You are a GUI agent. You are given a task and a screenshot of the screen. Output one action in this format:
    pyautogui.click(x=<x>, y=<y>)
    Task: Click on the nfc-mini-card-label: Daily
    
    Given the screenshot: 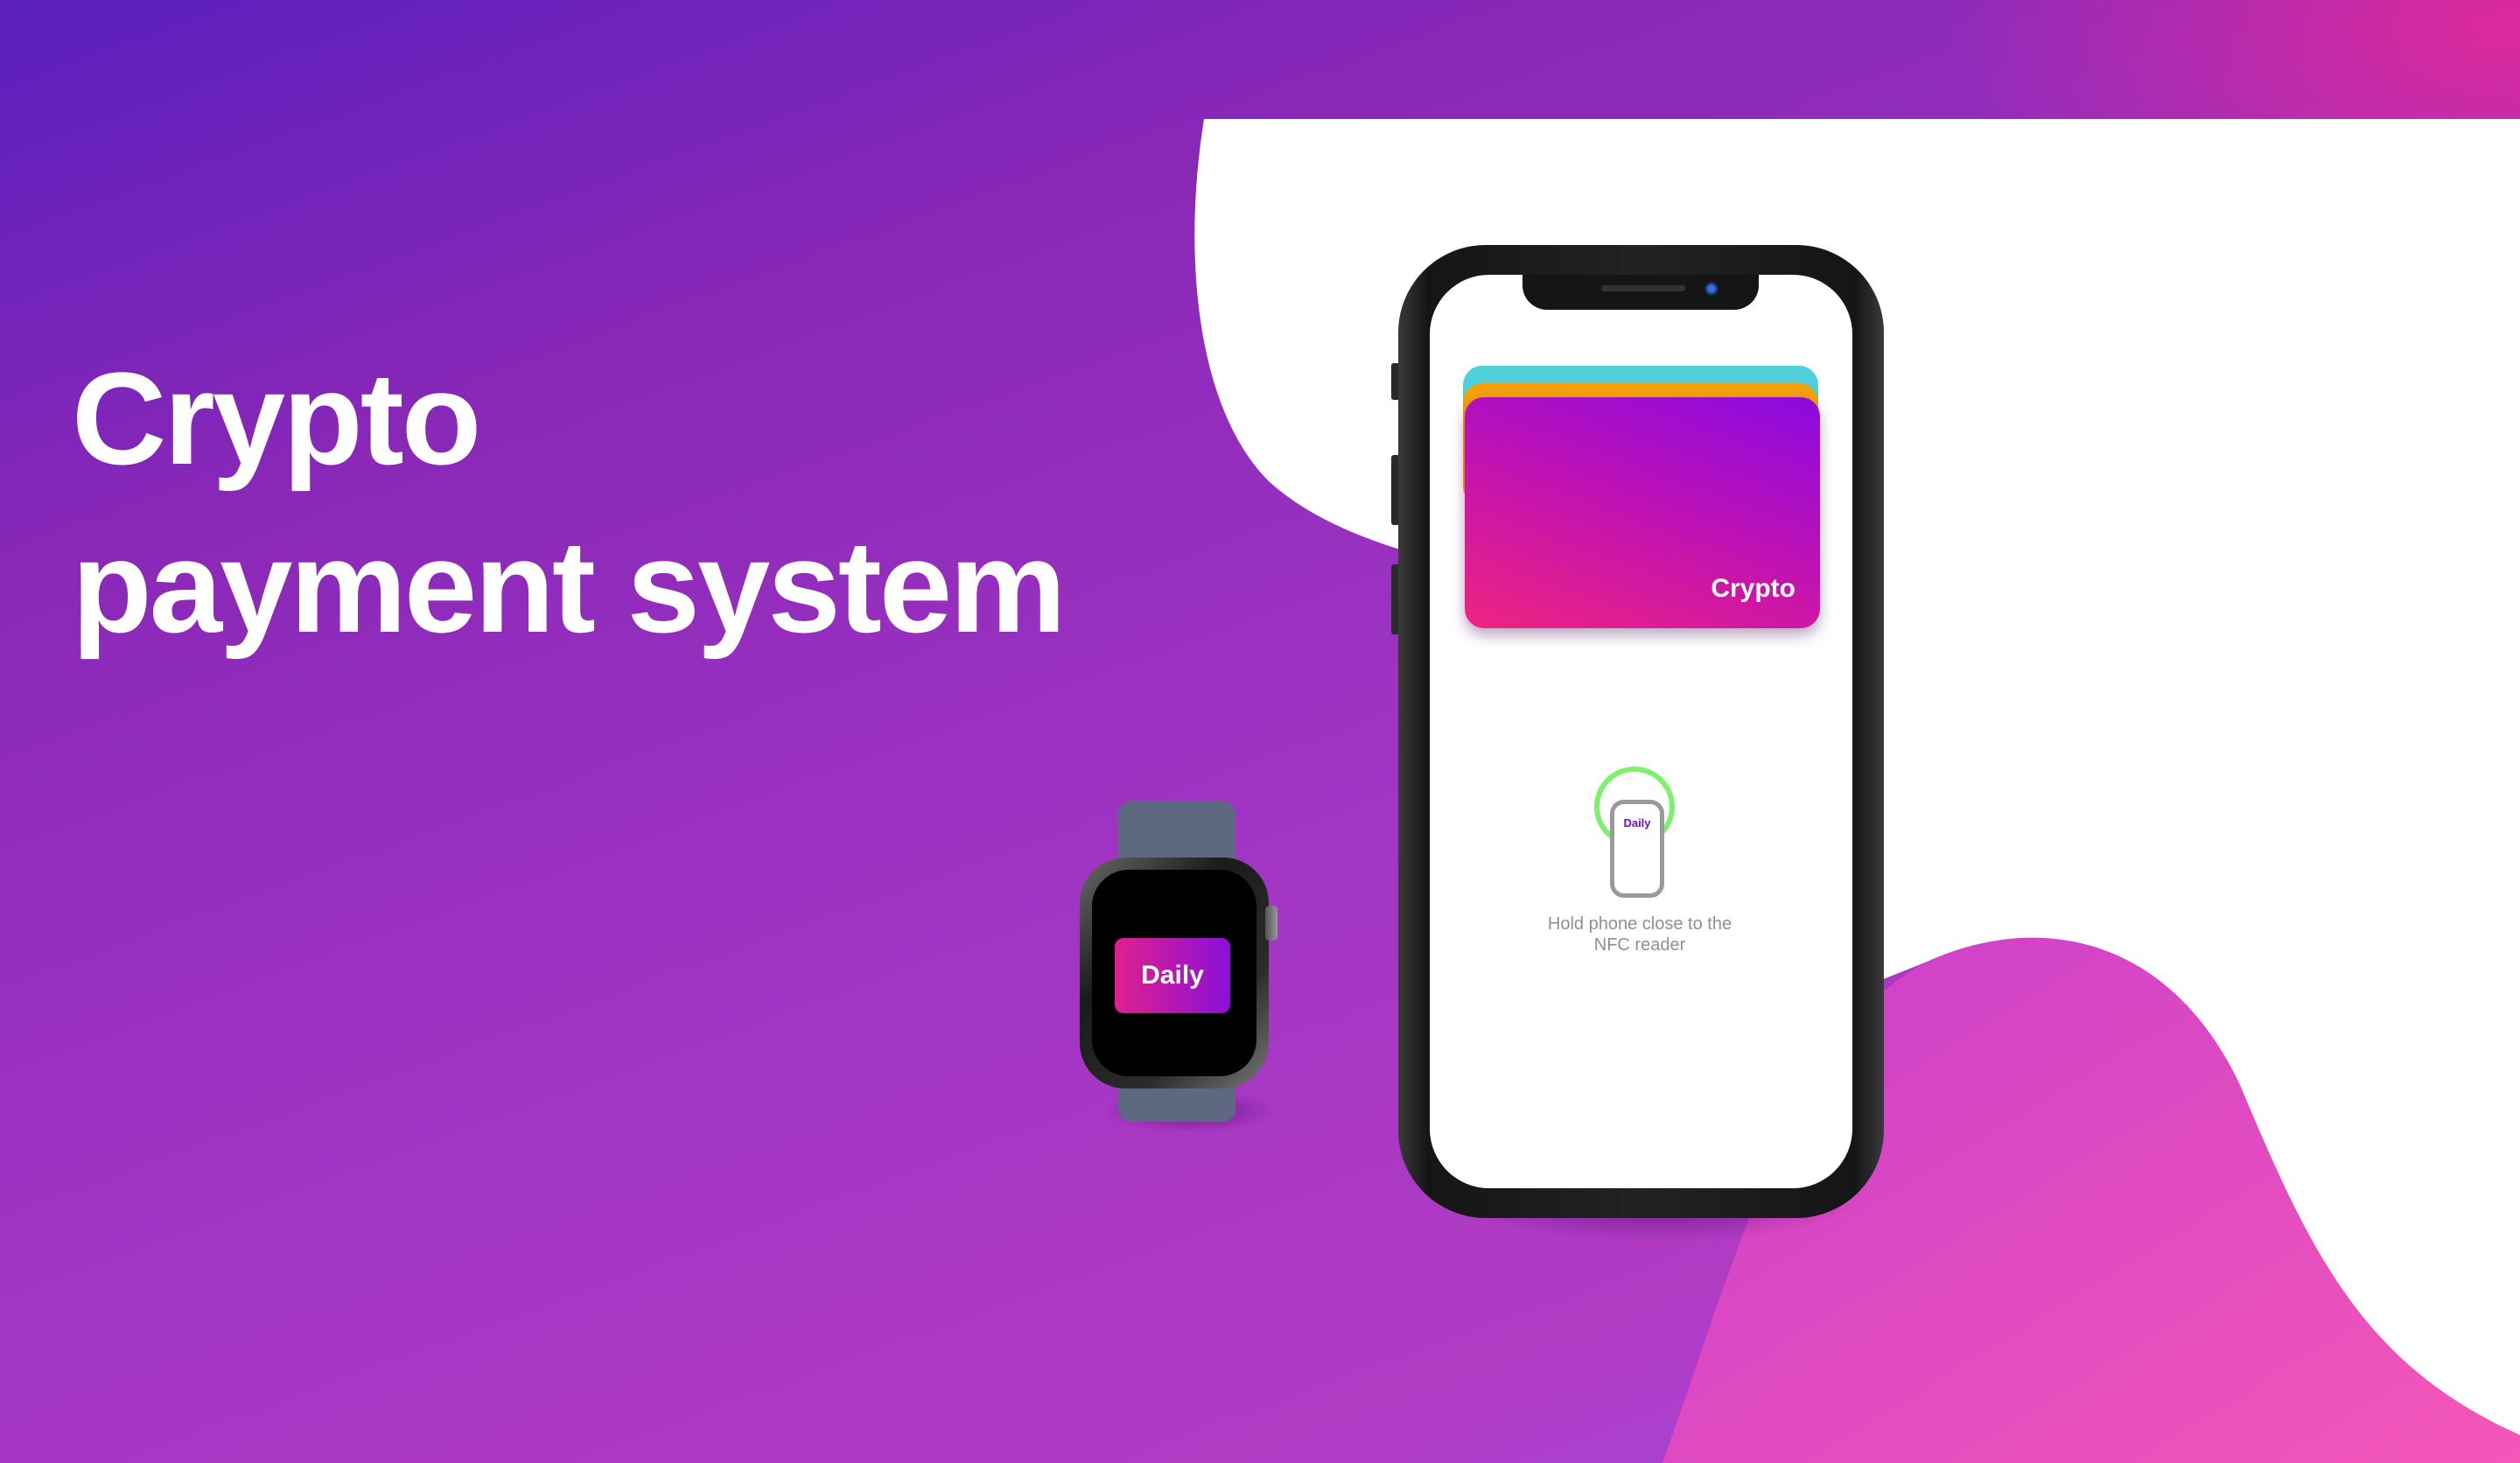 What is the action you would take?
    pyautogui.click(x=1637, y=823)
    